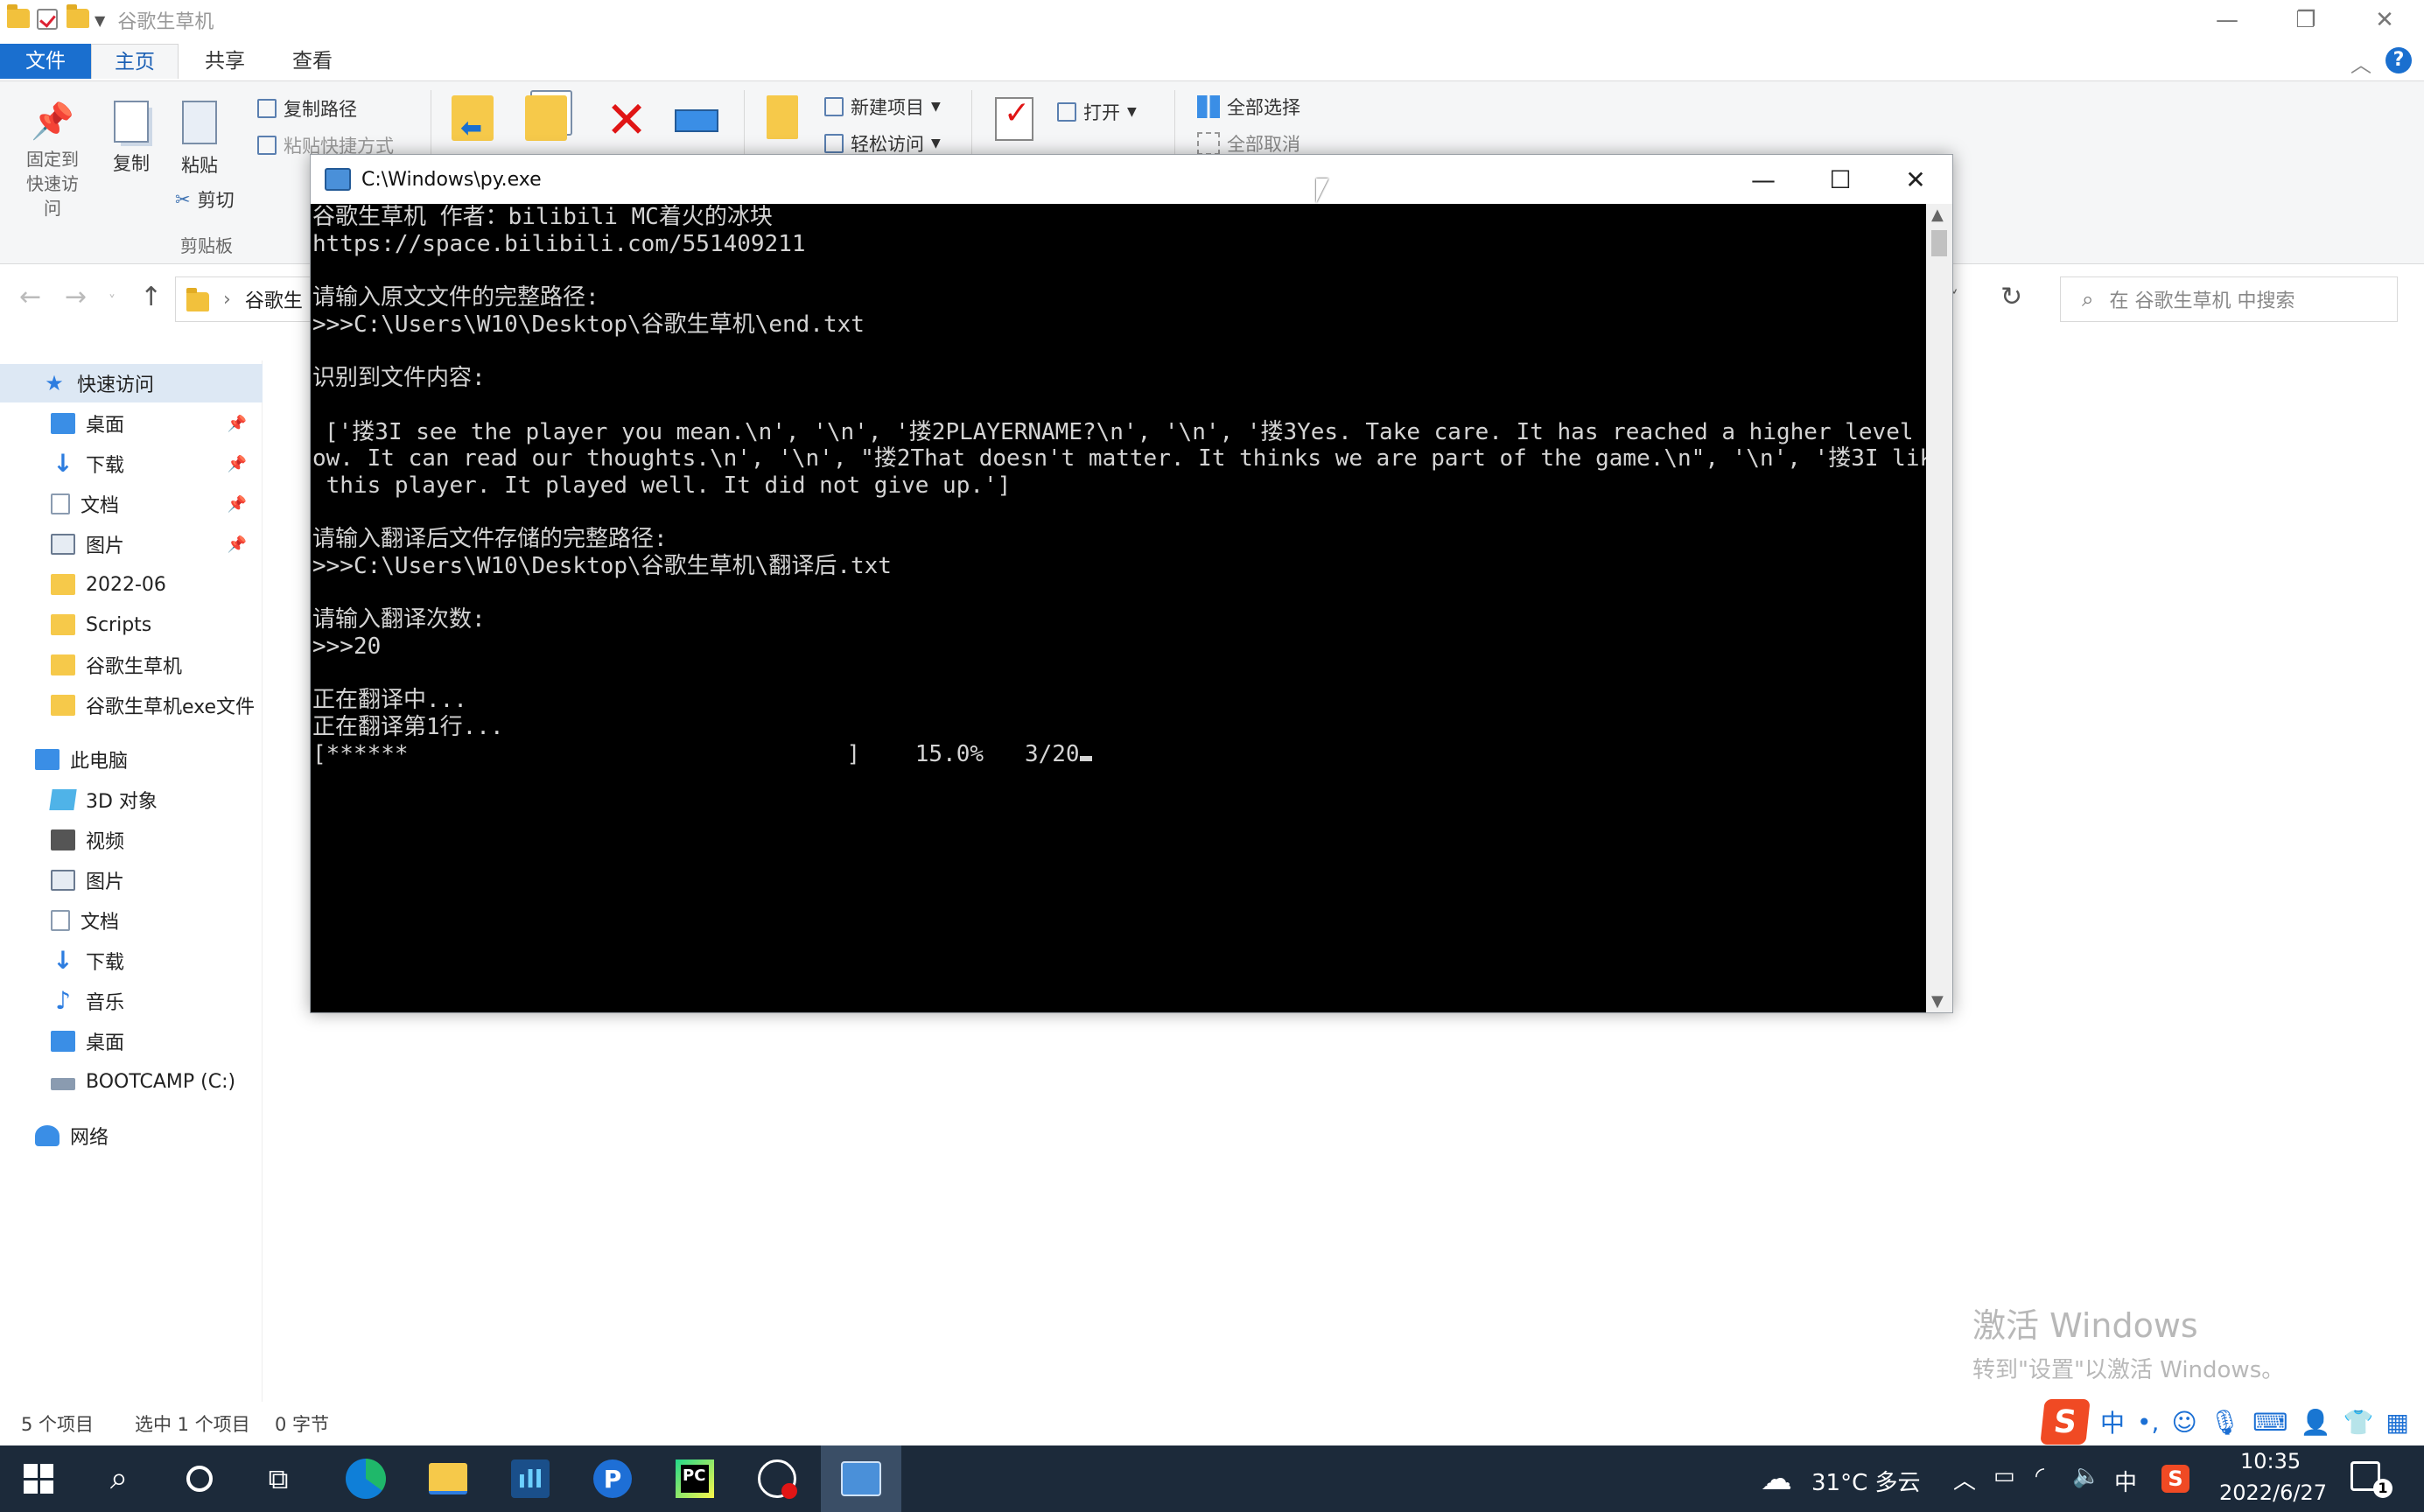 This screenshot has width=2424, height=1512. I want to click on sidebar-item-2022-06: 2022-06, so click(131, 584).